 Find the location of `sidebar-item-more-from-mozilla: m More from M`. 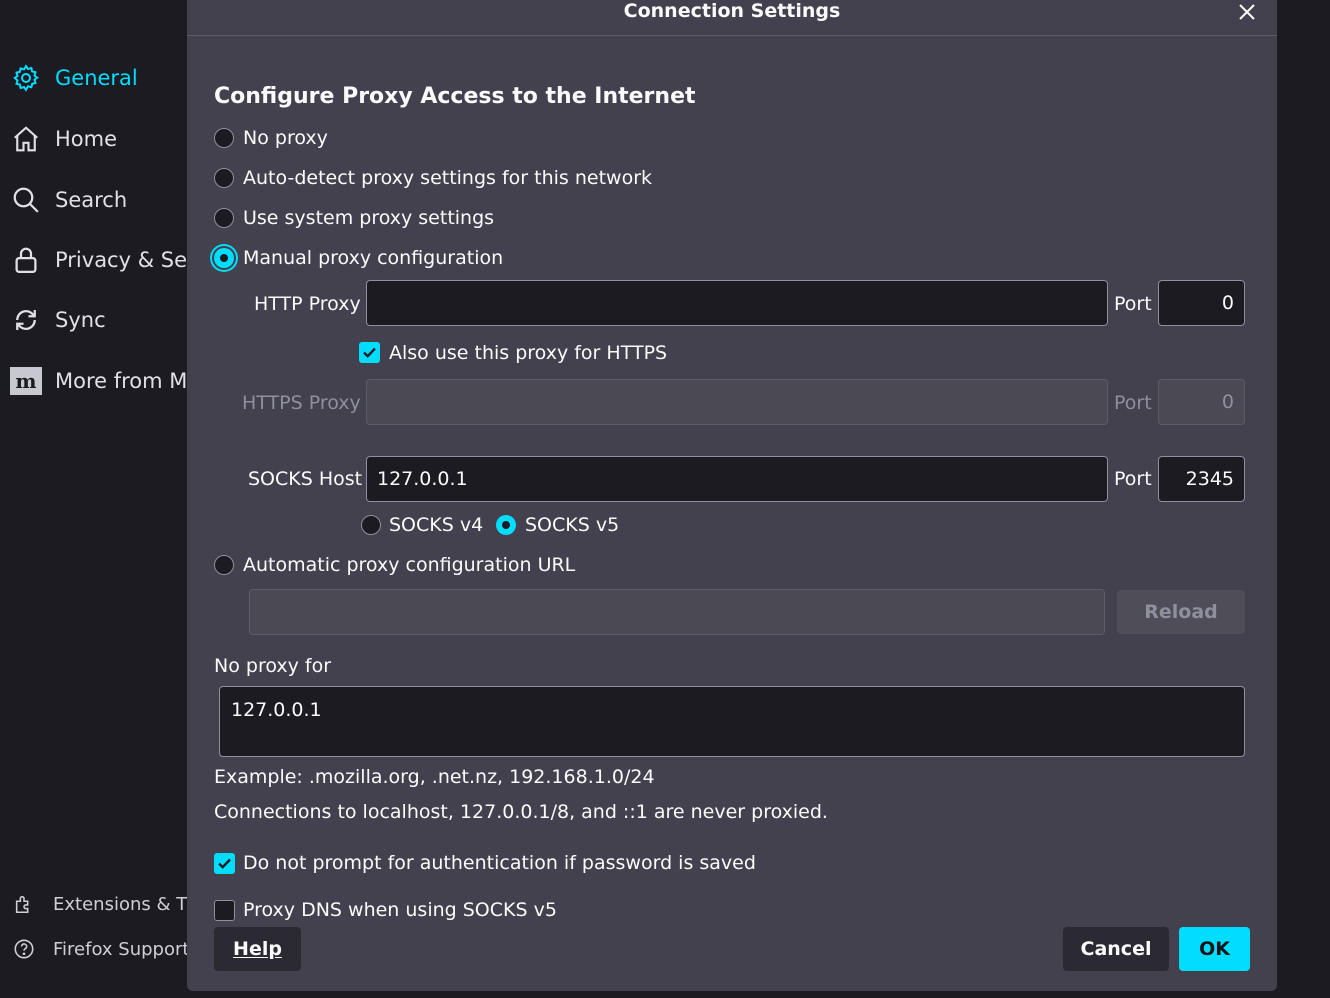

sidebar-item-more-from-mozilla: m More from M is located at coordinates (98, 381).